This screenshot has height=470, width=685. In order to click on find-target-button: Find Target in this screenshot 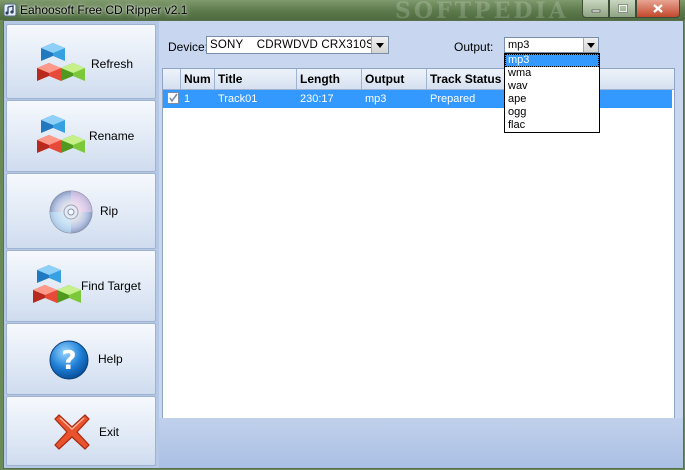, I will do `click(81, 286)`.